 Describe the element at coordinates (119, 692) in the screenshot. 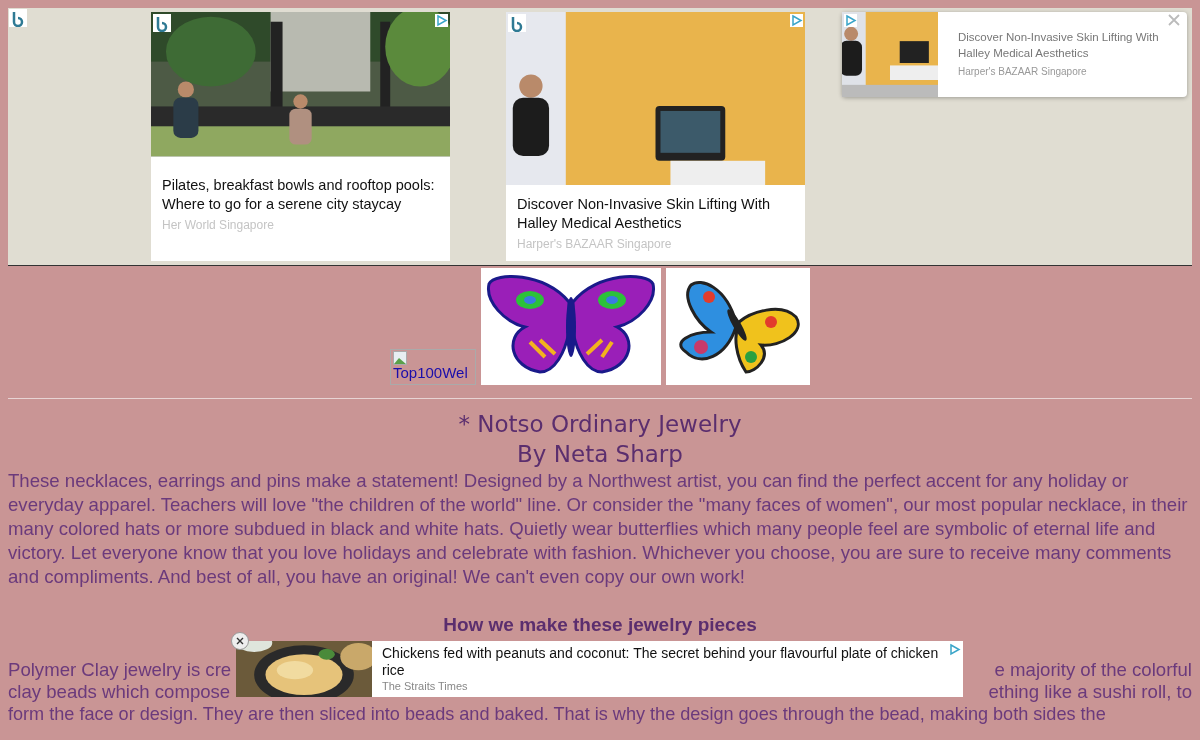

I see `paragraph-text: clay beads which compose` at that location.